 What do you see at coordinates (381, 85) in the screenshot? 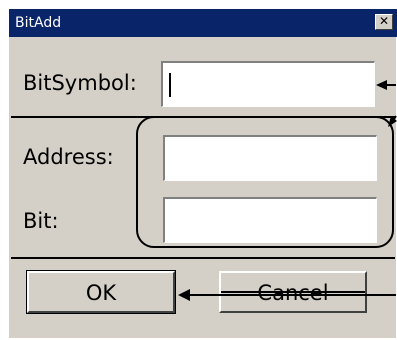
I see `arrow-bitsymbol-head` at bounding box center [381, 85].